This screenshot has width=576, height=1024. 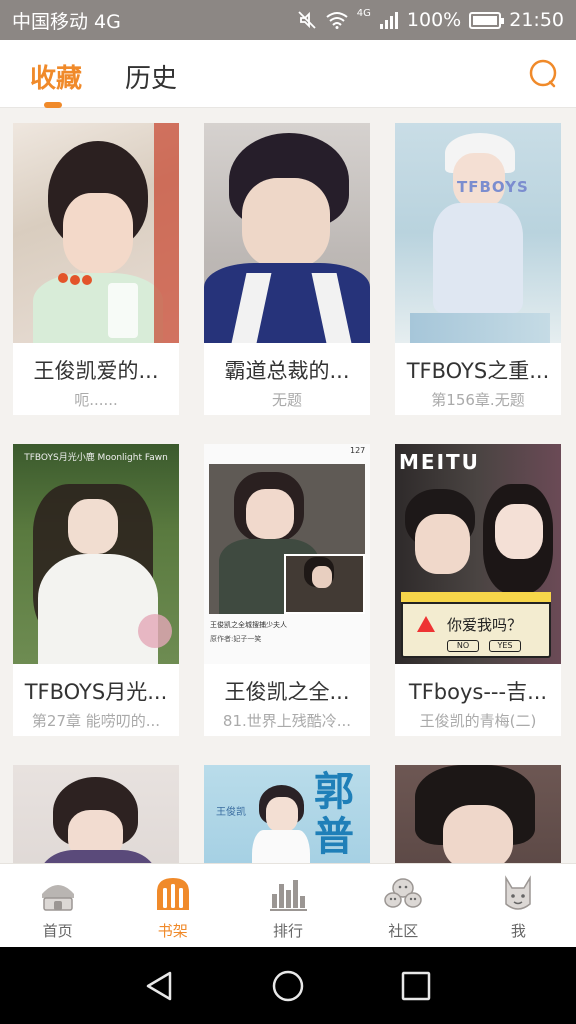 I want to click on cover-no: NO, so click(x=463, y=646).